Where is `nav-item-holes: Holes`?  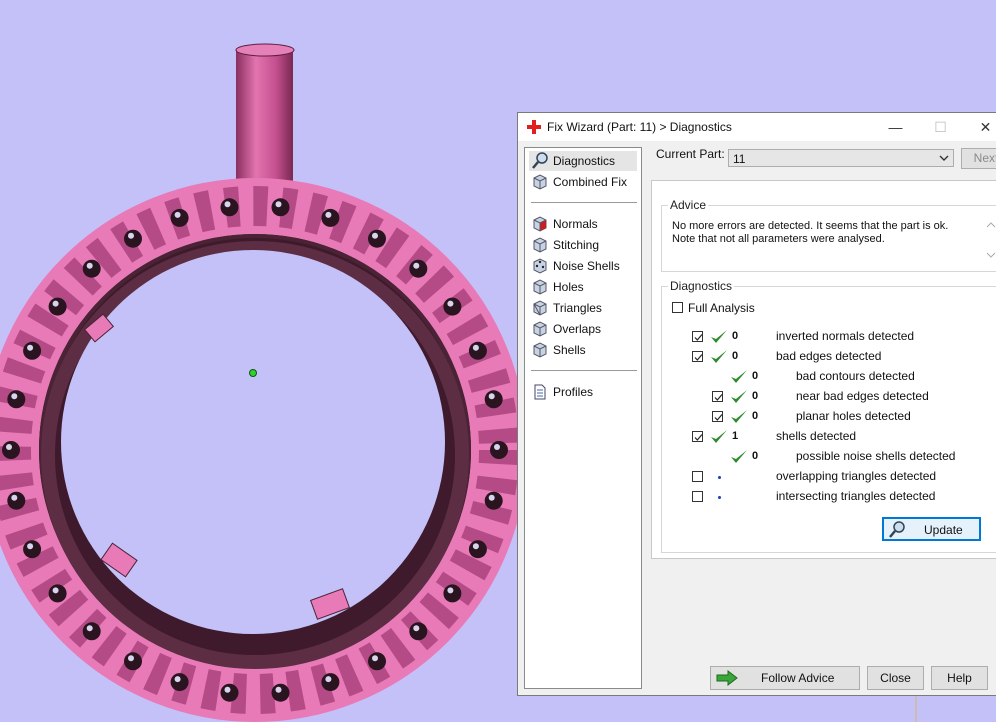
nav-item-holes: Holes is located at coordinates (583, 287).